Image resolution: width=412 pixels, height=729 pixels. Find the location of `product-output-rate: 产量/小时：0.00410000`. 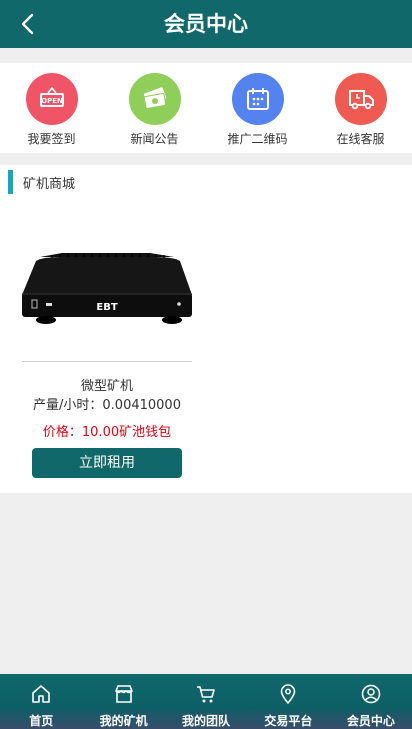

product-output-rate: 产量/小时：0.00410000 is located at coordinates (107, 405).